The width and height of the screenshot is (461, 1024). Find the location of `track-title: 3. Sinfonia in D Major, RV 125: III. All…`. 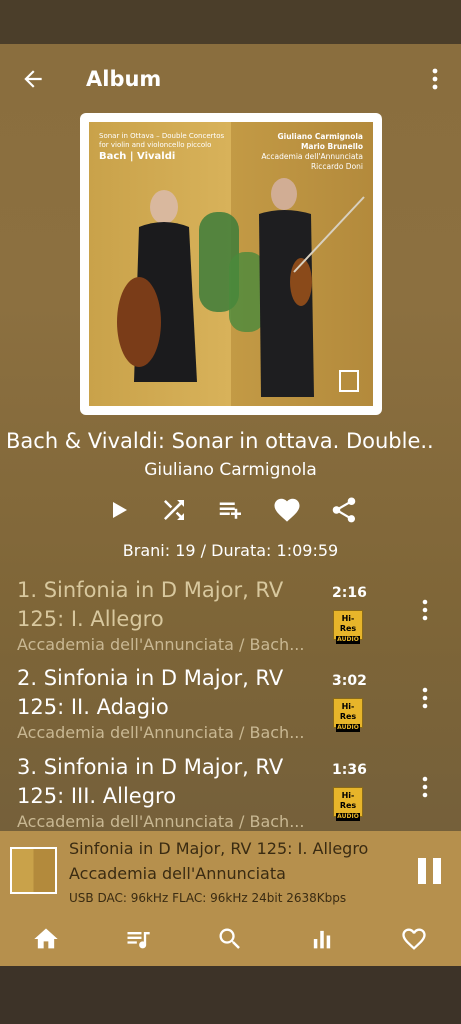

track-title: 3. Sinfonia in D Major, RV 125: III. All… is located at coordinates (150, 781).